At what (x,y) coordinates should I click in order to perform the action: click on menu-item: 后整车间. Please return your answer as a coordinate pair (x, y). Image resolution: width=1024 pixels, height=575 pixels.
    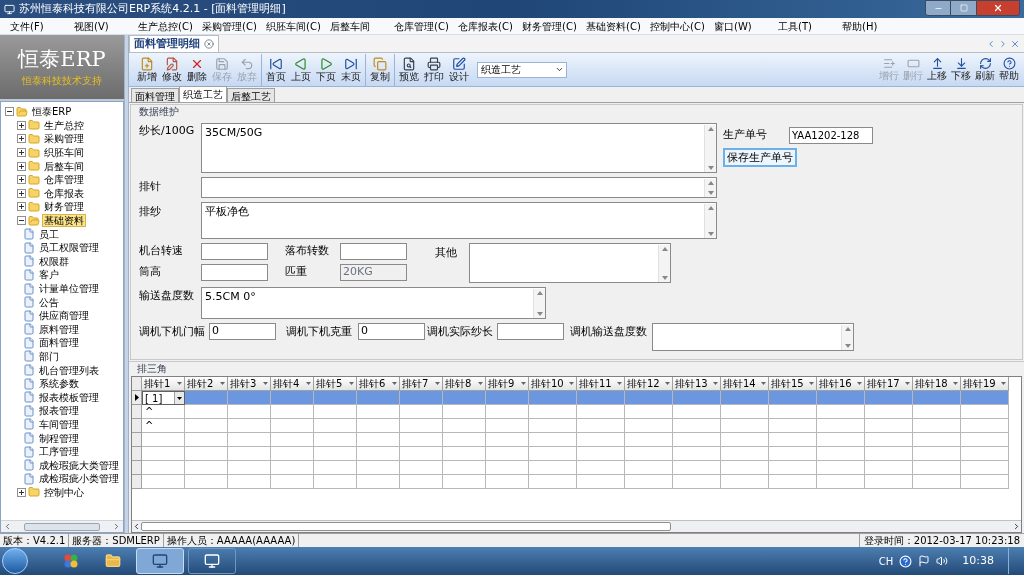
    Looking at the image, I should click on (357, 26).